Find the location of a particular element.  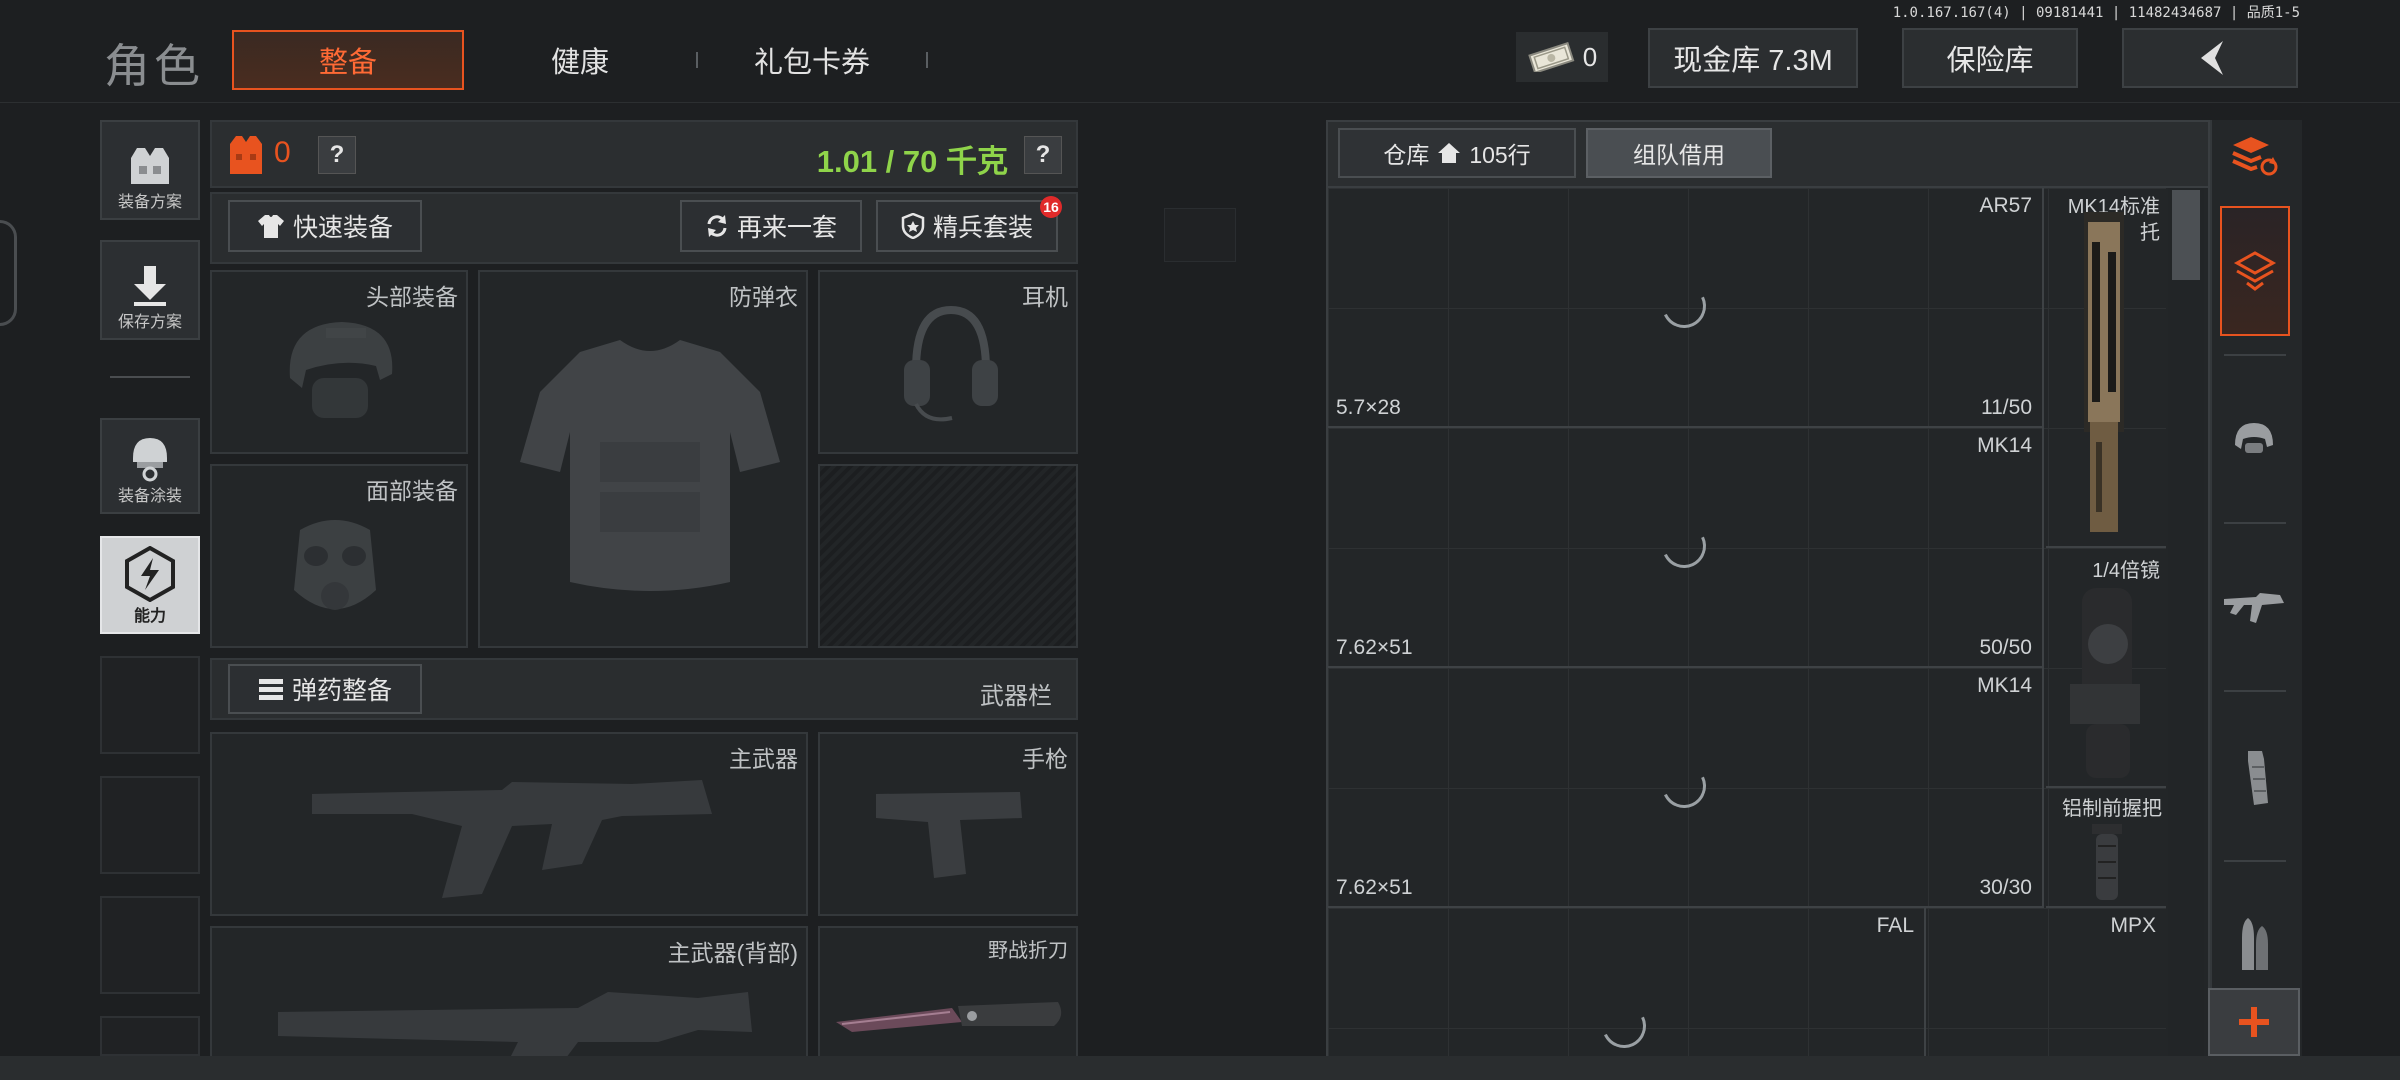

tab-team-borrow-label: 组队借用 is located at coordinates (1679, 155).